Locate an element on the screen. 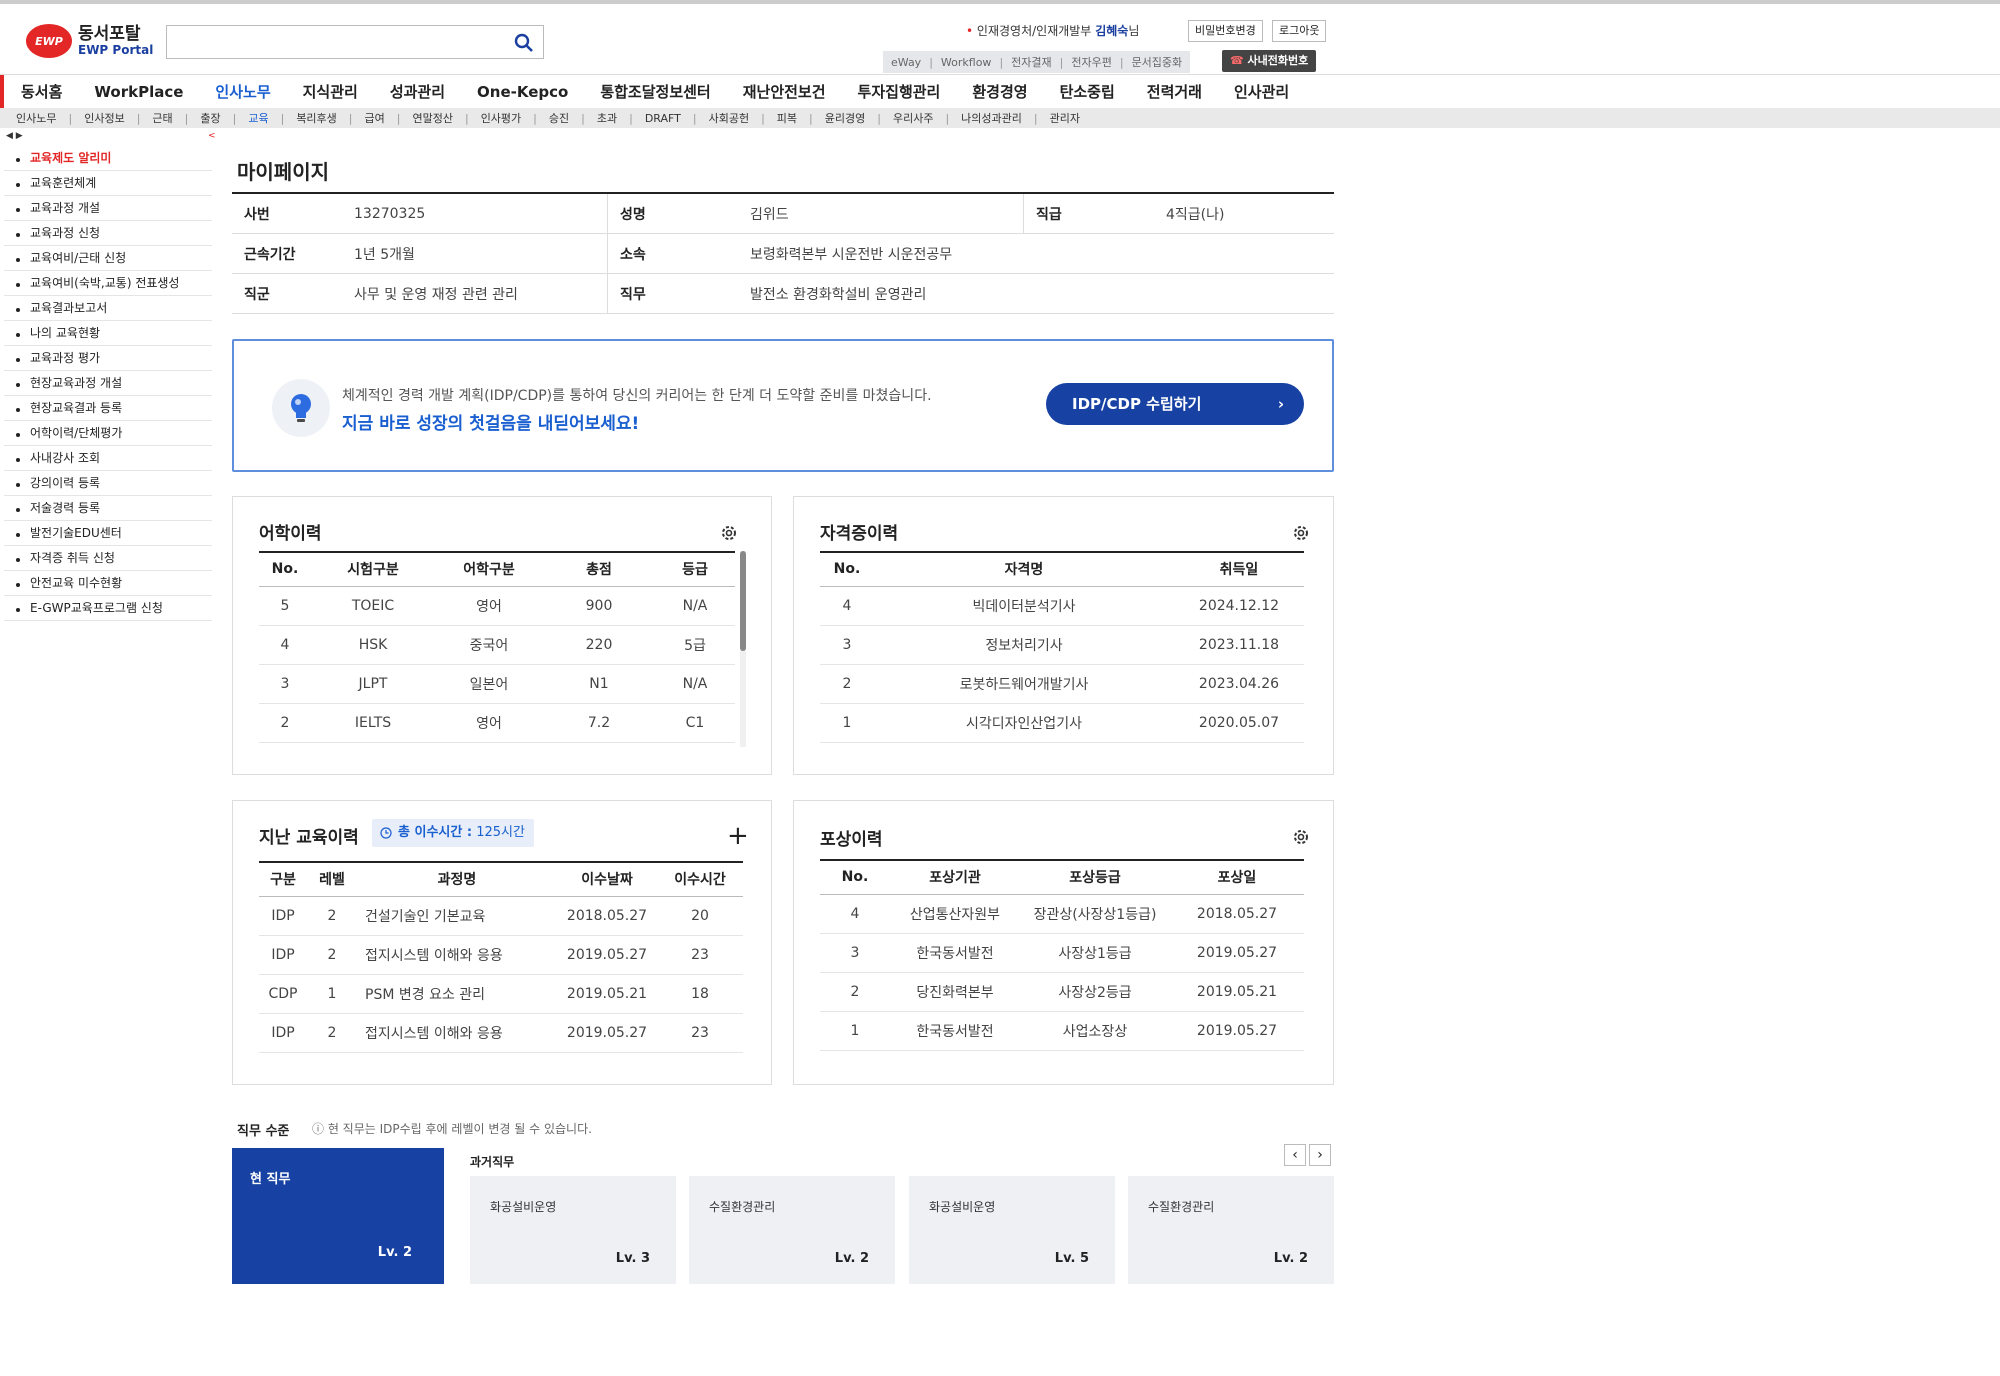 Image resolution: width=2000 pixels, height=1376 pixels. search-icon is located at coordinates (524, 43).